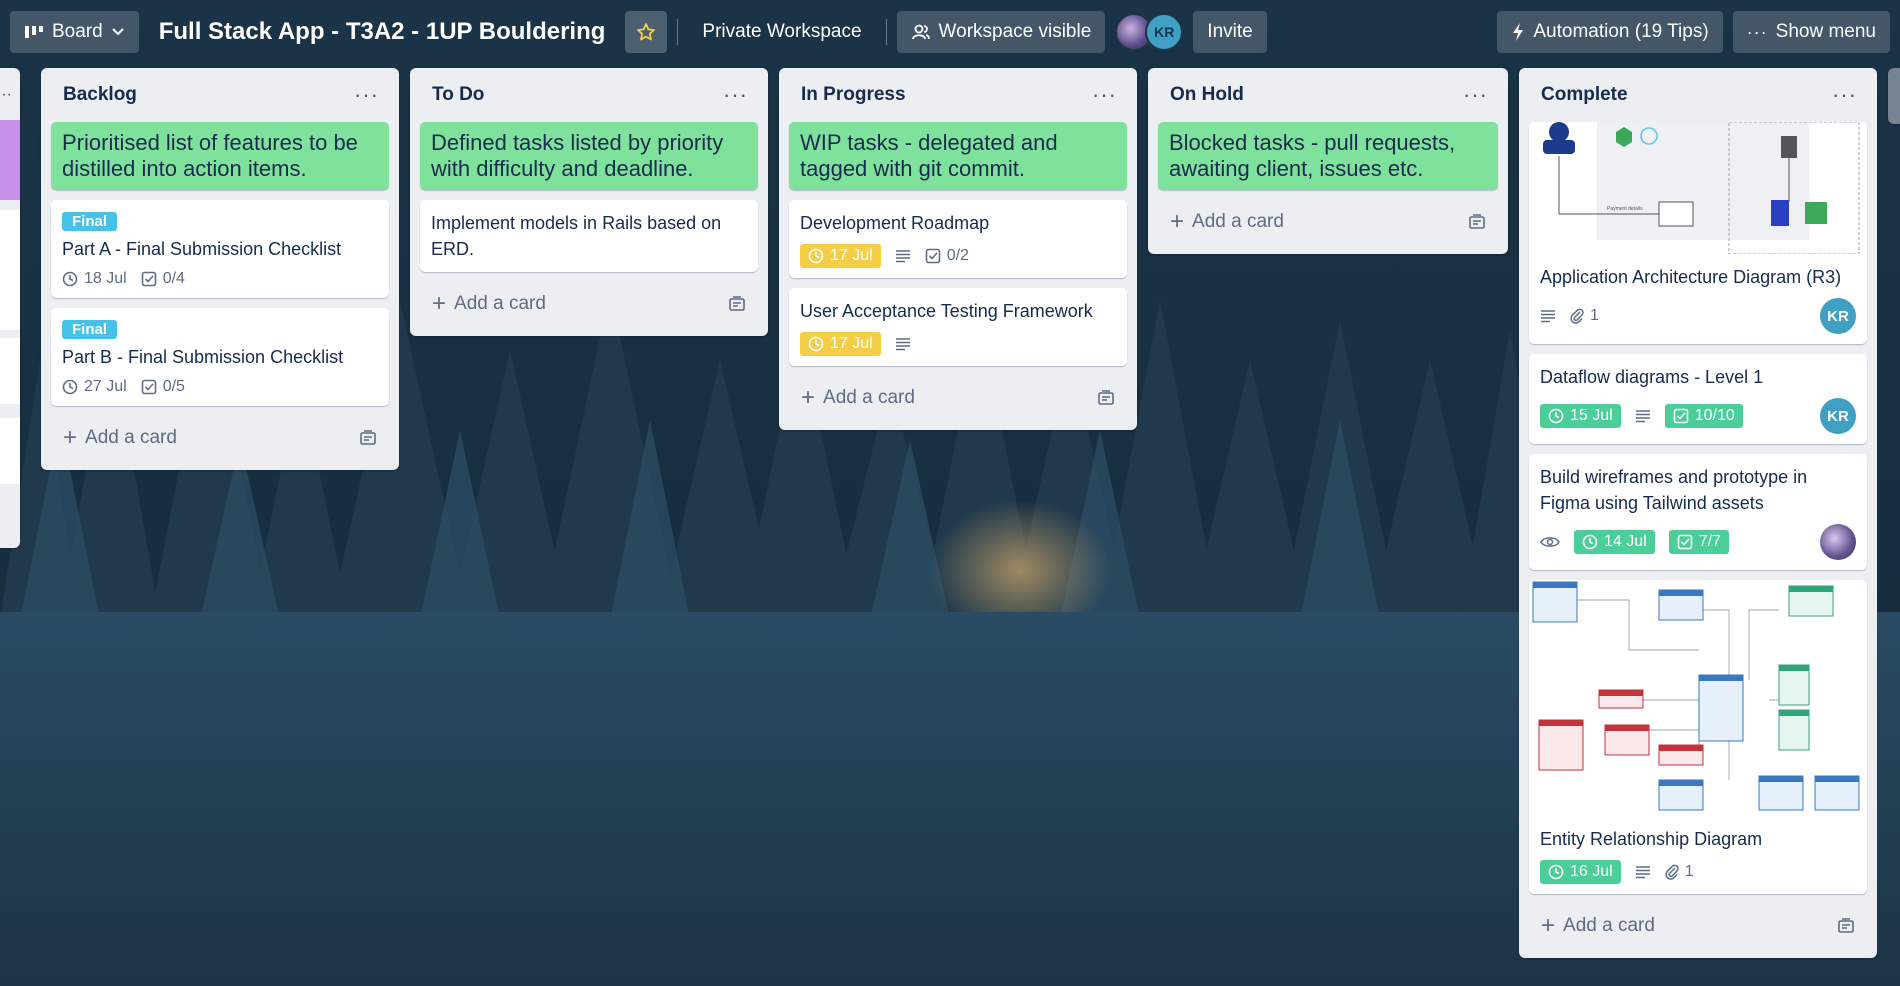 This screenshot has height=986, width=1900. I want to click on visibility-button: Workspace visible, so click(1001, 32).